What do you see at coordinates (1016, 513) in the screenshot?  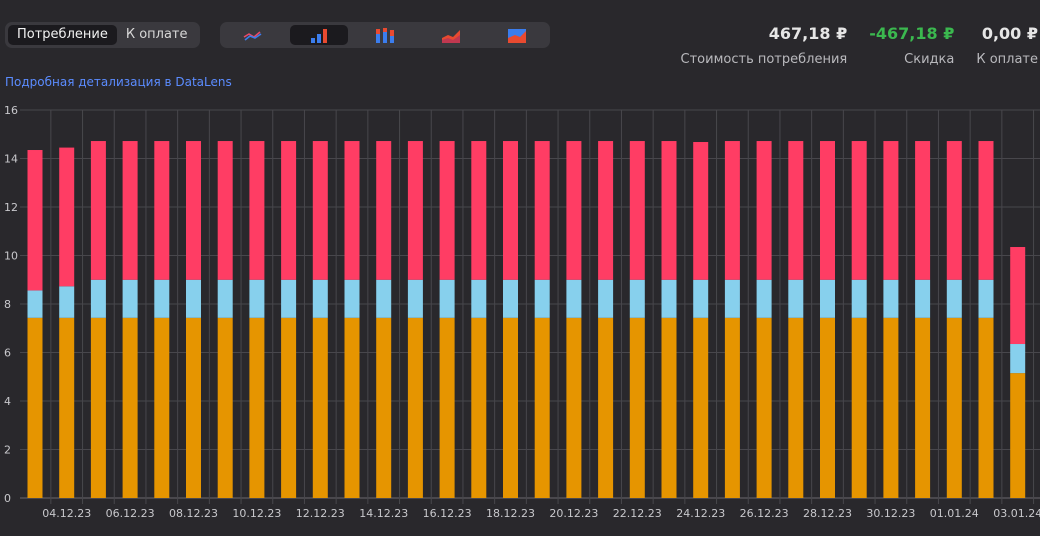 I see `x-tick-label: 03.01.24` at bounding box center [1016, 513].